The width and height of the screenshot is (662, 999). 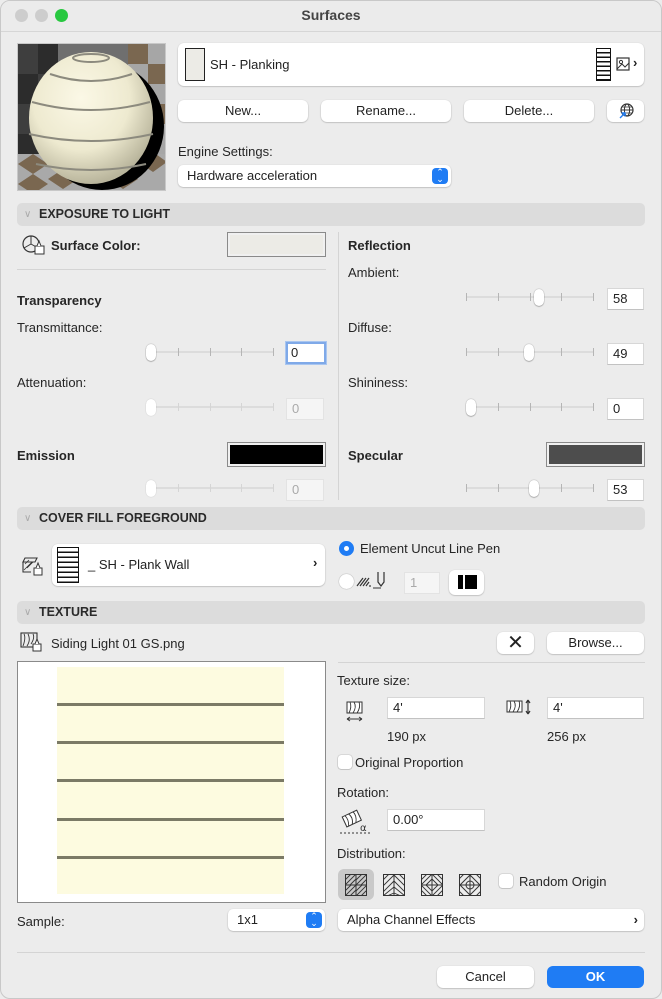 I want to click on specular-label: Specular, so click(x=375, y=455).